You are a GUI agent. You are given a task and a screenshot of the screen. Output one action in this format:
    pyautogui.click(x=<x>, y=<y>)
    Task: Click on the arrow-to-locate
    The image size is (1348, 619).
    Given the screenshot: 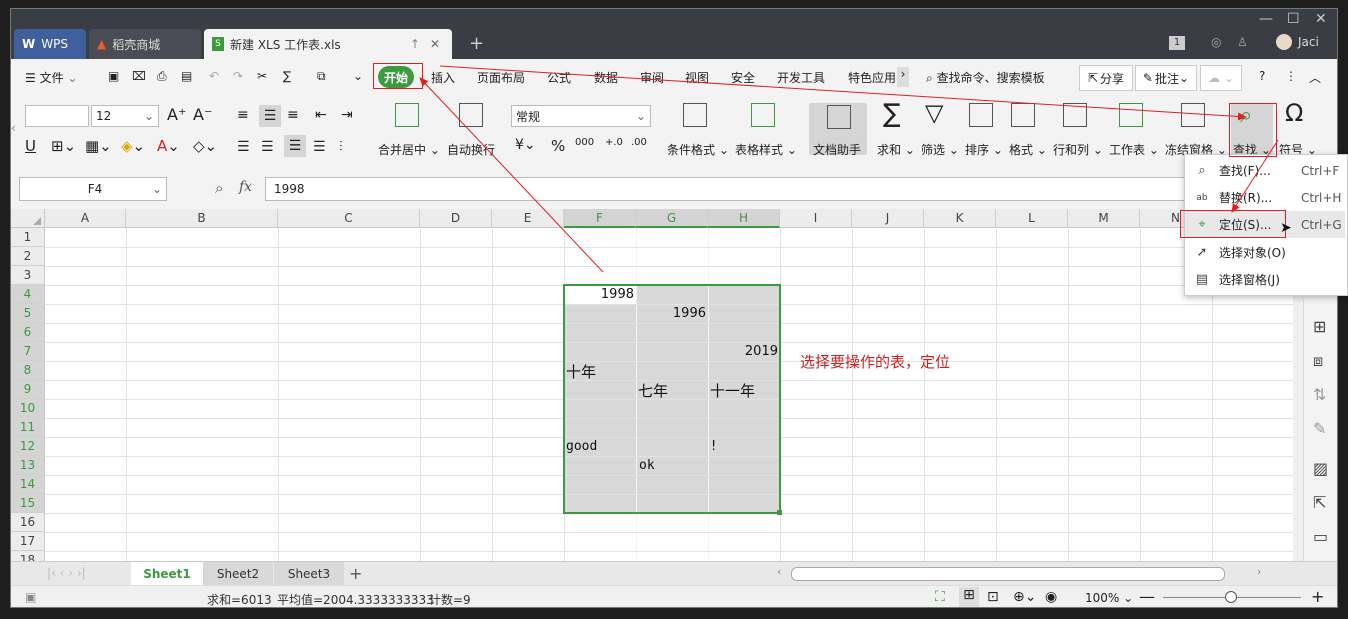 What is the action you would take?
    pyautogui.click(x=1255, y=176)
    